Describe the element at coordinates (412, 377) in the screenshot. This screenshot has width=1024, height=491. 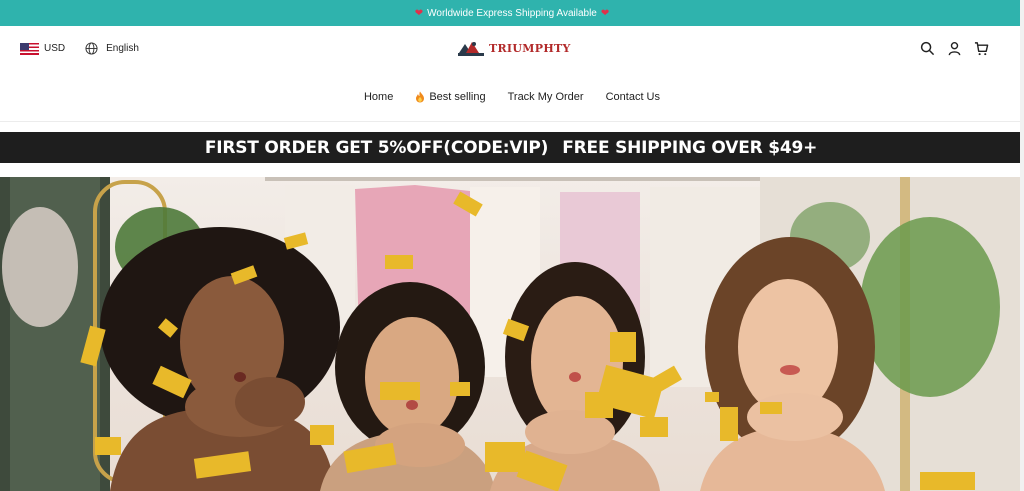
I see `hero-person-2-face` at that location.